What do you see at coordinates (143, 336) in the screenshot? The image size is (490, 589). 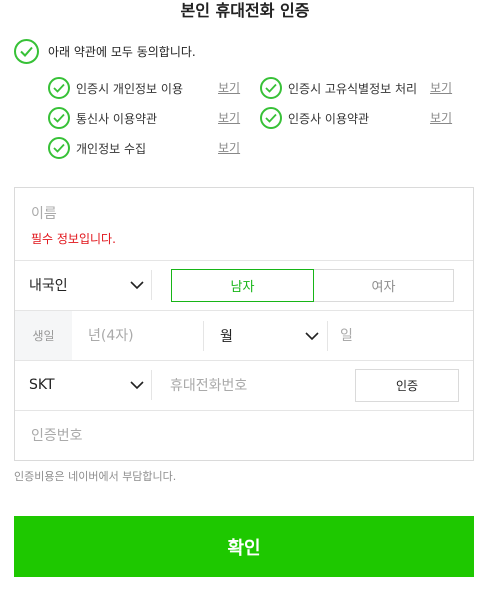 I see `birth-year-input` at bounding box center [143, 336].